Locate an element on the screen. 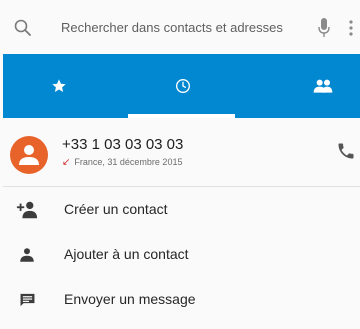 The image size is (360, 329). message-icon is located at coordinates (27, 300).